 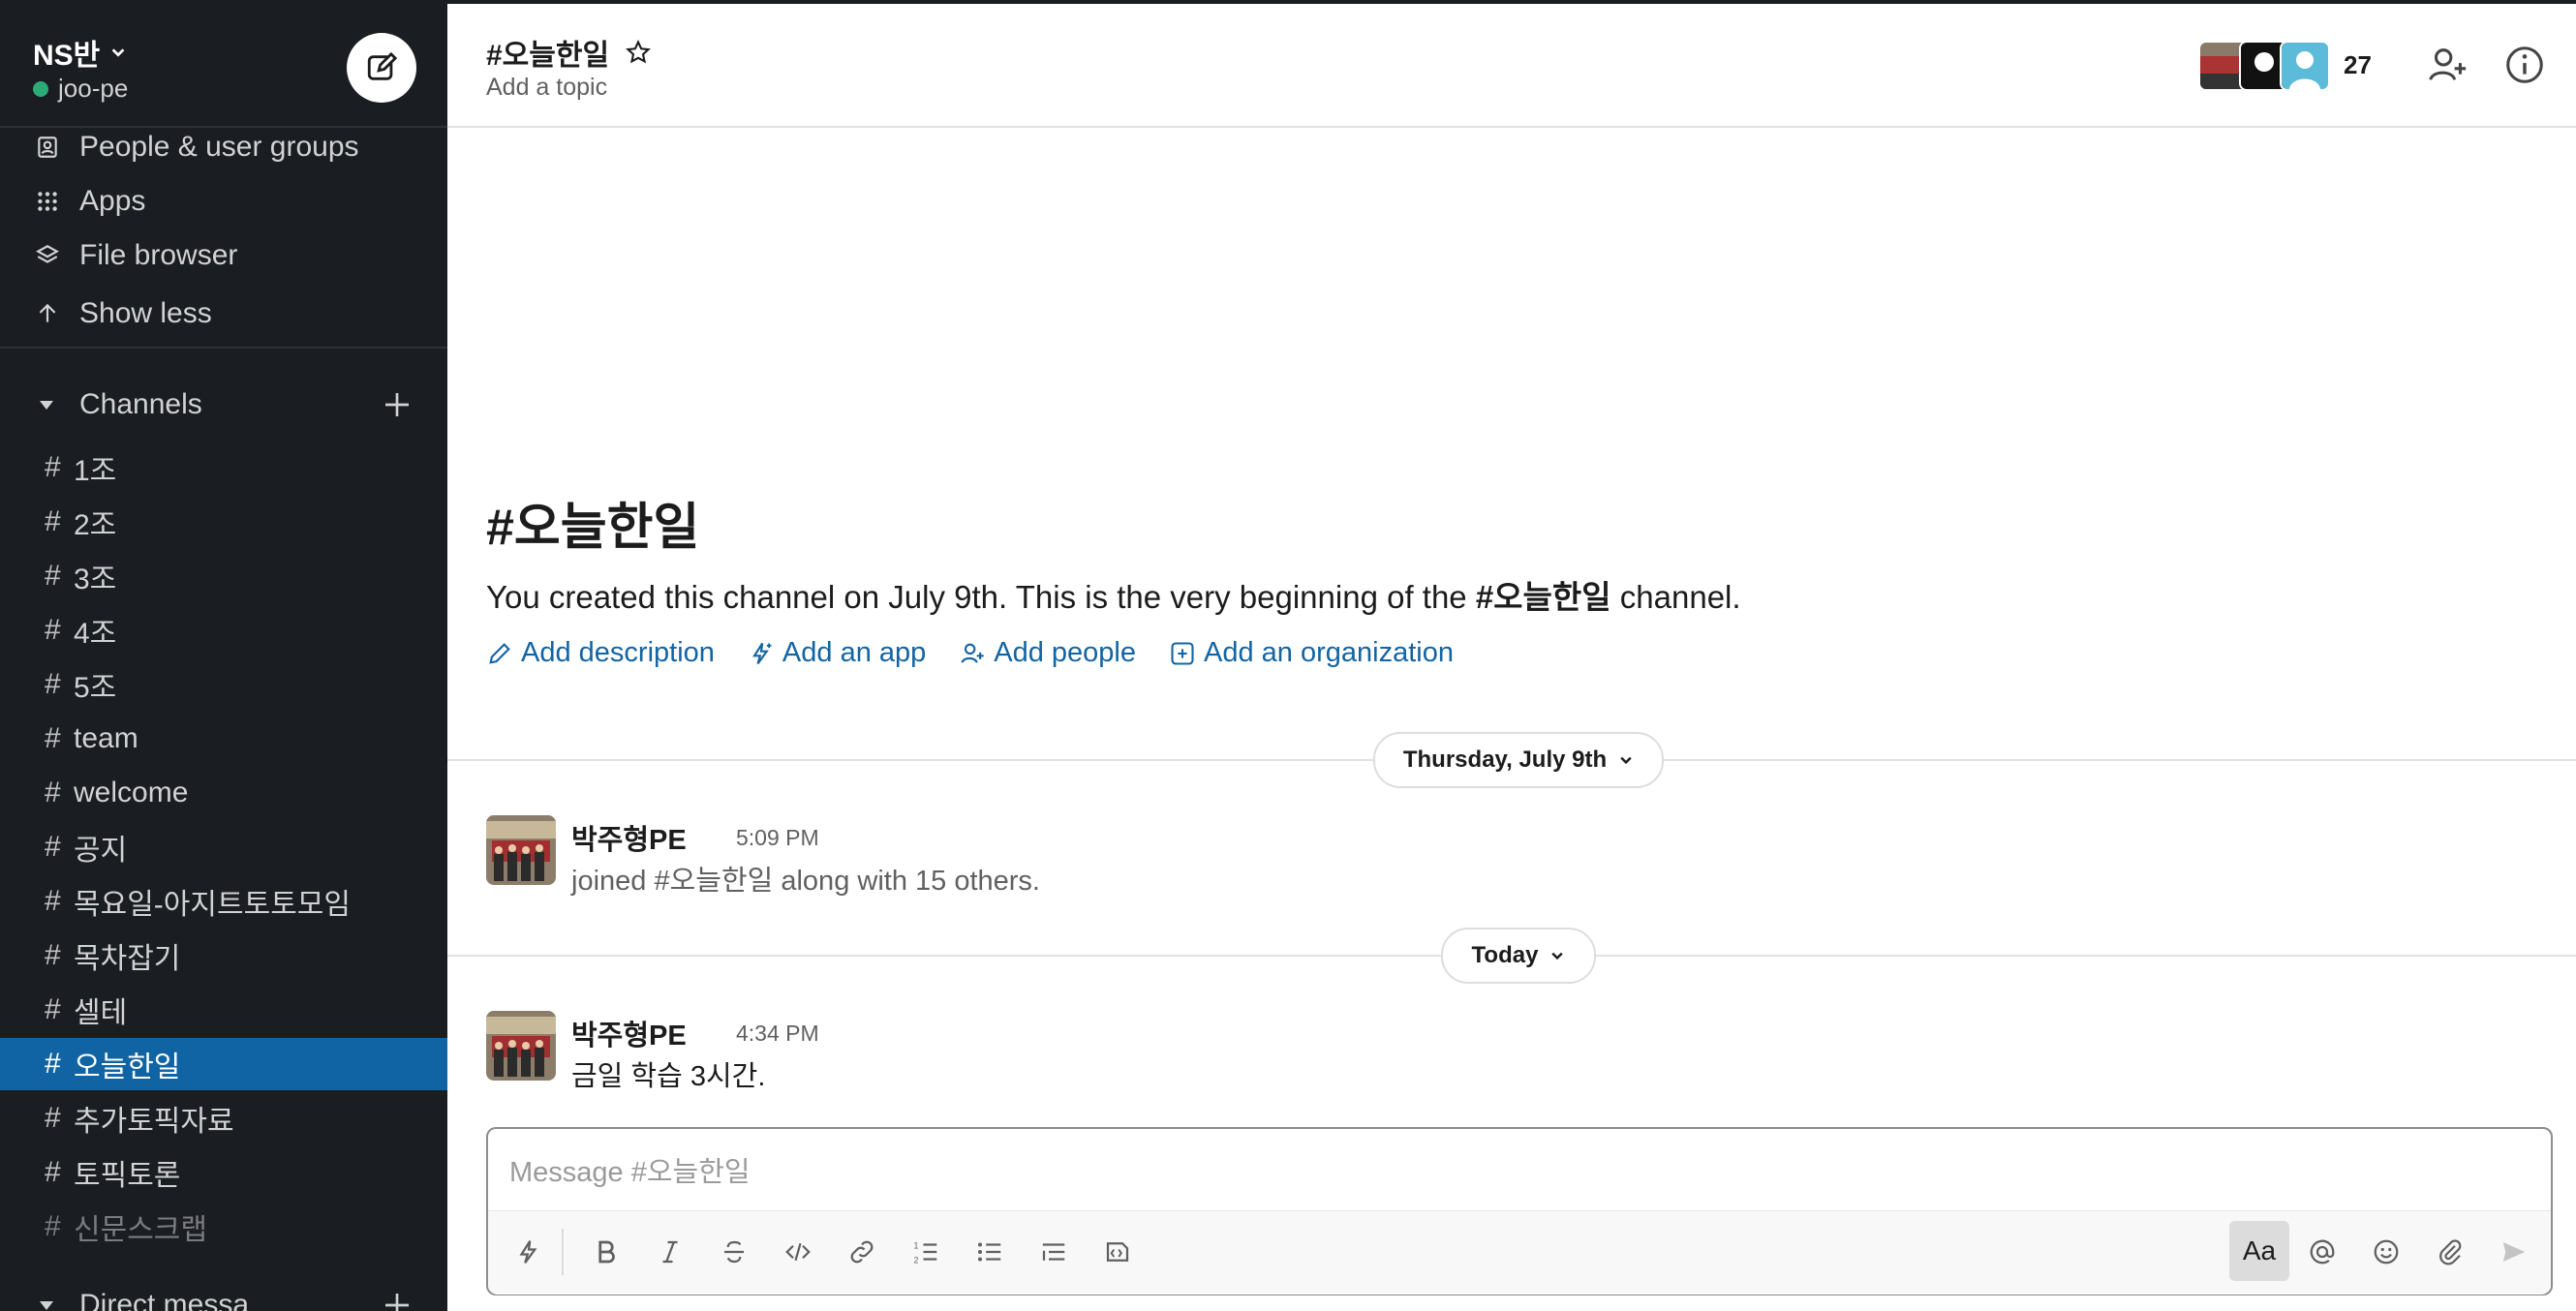 What do you see at coordinates (2514, 1252) in the screenshot?
I see `send-button` at bounding box center [2514, 1252].